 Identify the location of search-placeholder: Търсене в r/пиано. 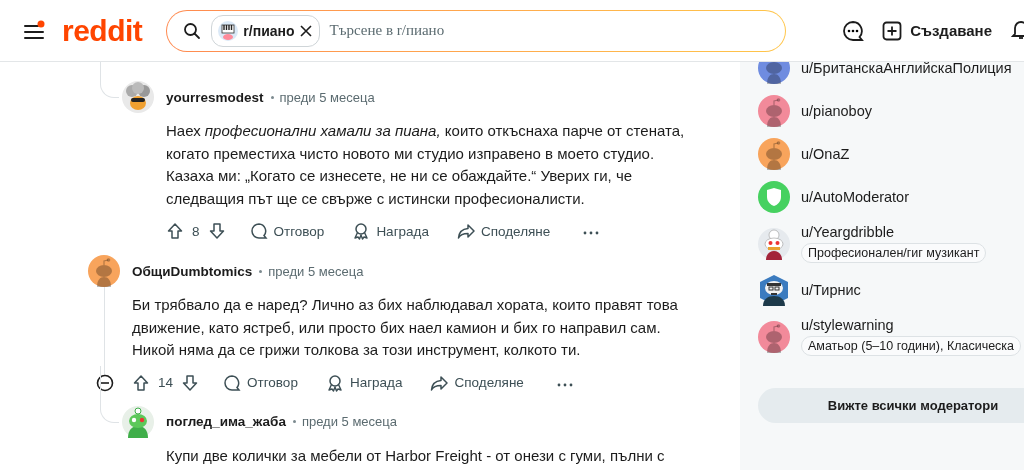
(387, 30).